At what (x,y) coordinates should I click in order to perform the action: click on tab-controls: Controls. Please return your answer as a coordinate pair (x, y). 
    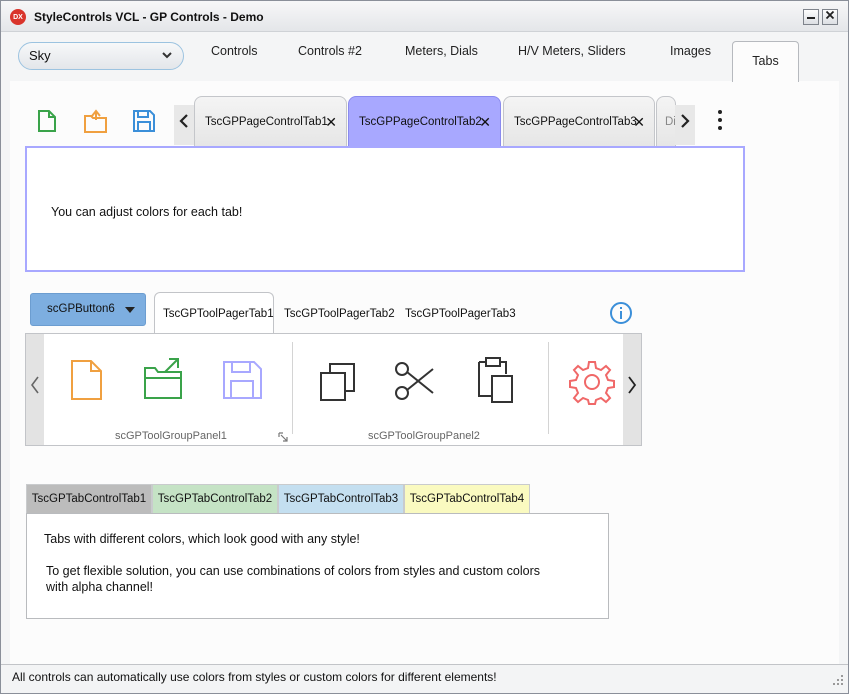
    Looking at the image, I should click on (234, 51).